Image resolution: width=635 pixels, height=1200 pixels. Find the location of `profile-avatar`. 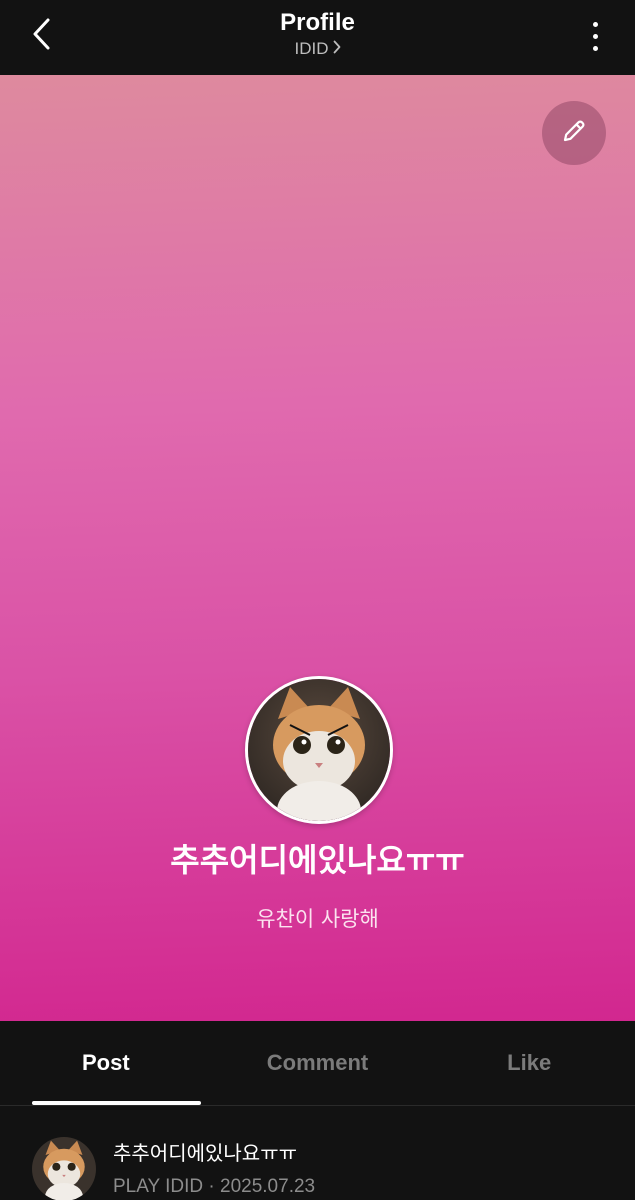

profile-avatar is located at coordinates (319, 750).